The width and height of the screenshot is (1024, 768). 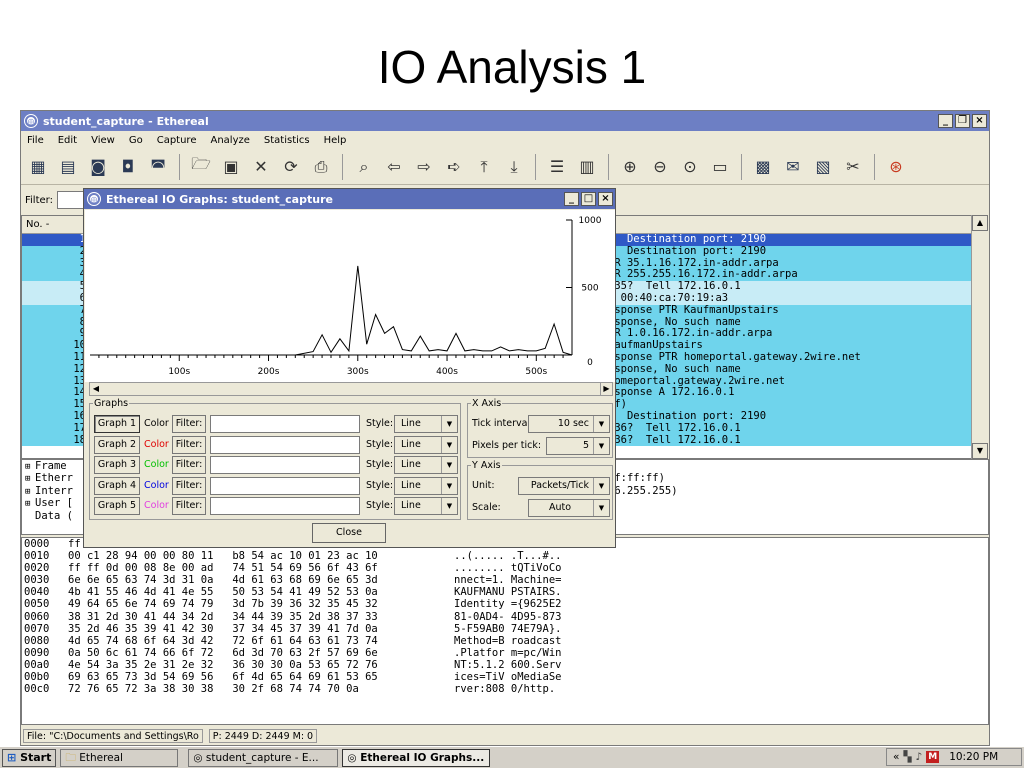 What do you see at coordinates (117, 424) in the screenshot?
I see `graph-toggle-button: Graph 1` at bounding box center [117, 424].